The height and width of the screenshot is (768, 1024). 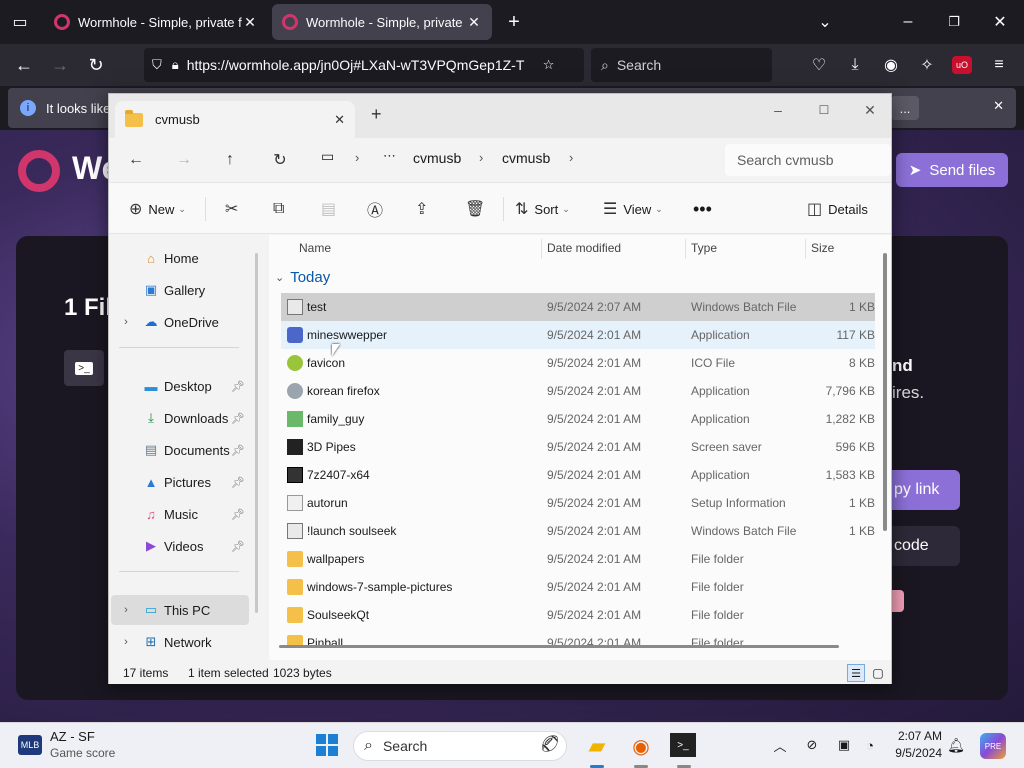 I want to click on close-window-icon: ✕, so click(x=870, y=110).